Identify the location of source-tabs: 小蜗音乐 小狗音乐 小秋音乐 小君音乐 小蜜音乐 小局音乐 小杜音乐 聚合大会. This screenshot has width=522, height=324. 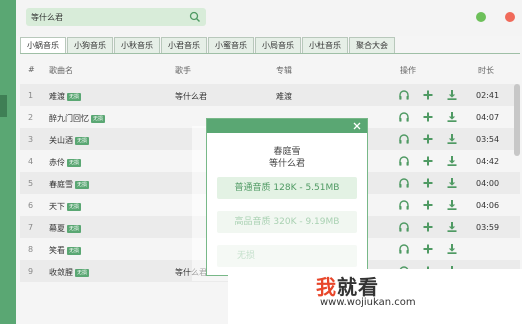
(208, 45).